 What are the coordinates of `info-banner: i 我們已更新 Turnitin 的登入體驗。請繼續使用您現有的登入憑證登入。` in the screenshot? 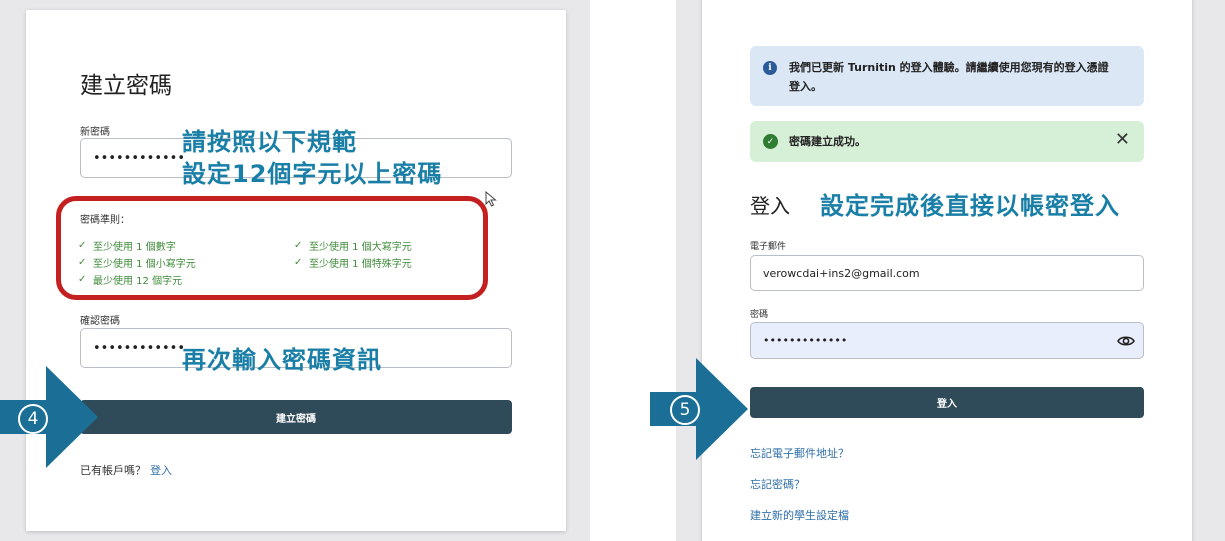 It's located at (947, 76).